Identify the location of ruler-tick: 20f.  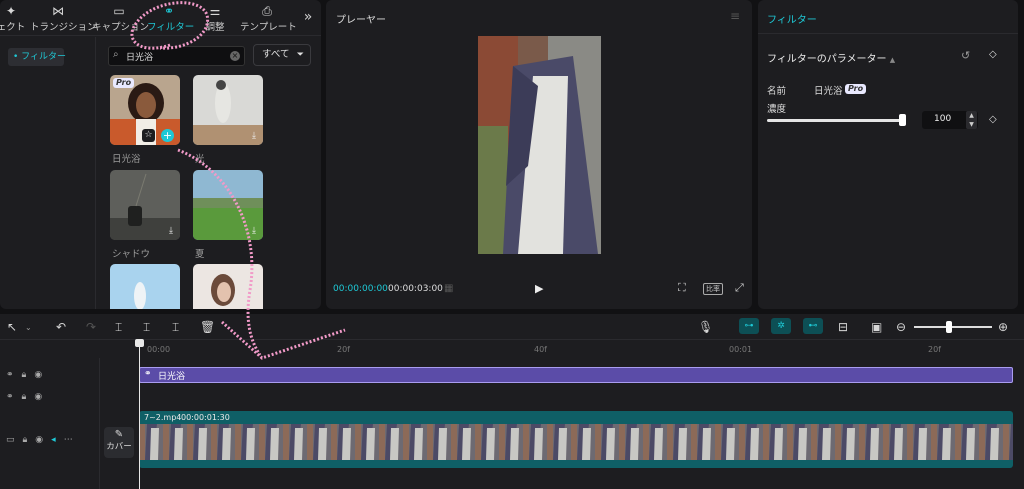
(343, 349).